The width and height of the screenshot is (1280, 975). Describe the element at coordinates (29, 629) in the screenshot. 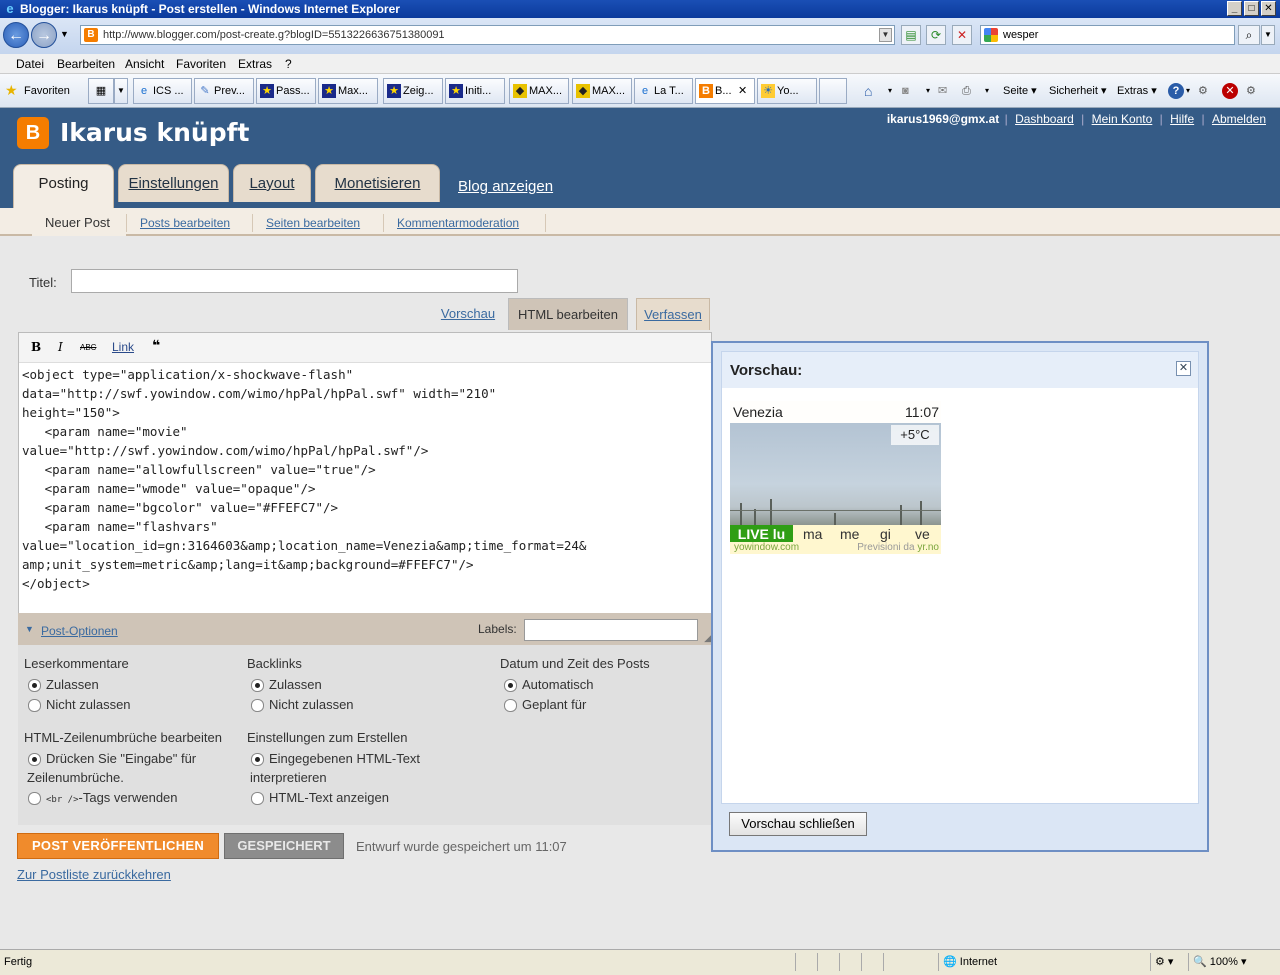

I see `expand-triangle-icon: ▼` at that location.